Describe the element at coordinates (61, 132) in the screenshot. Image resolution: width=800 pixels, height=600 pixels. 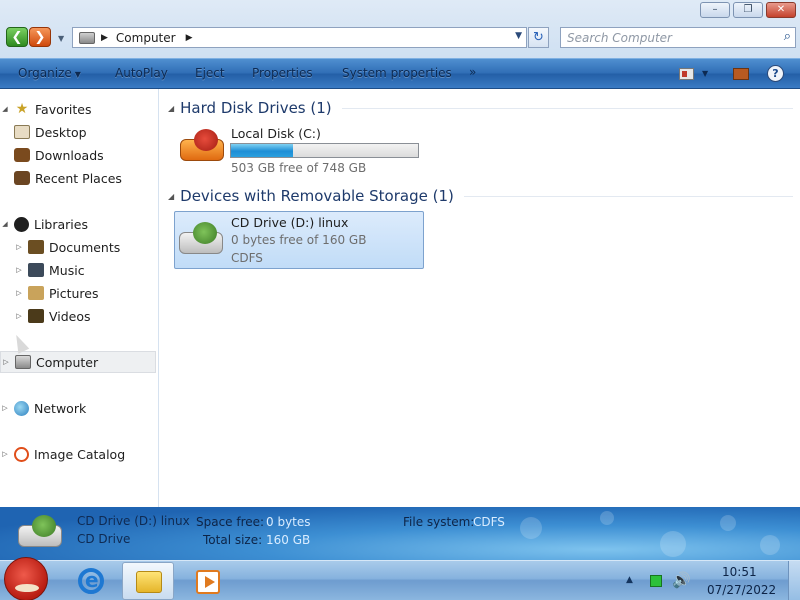
I see `nav-label: Desktop` at that location.